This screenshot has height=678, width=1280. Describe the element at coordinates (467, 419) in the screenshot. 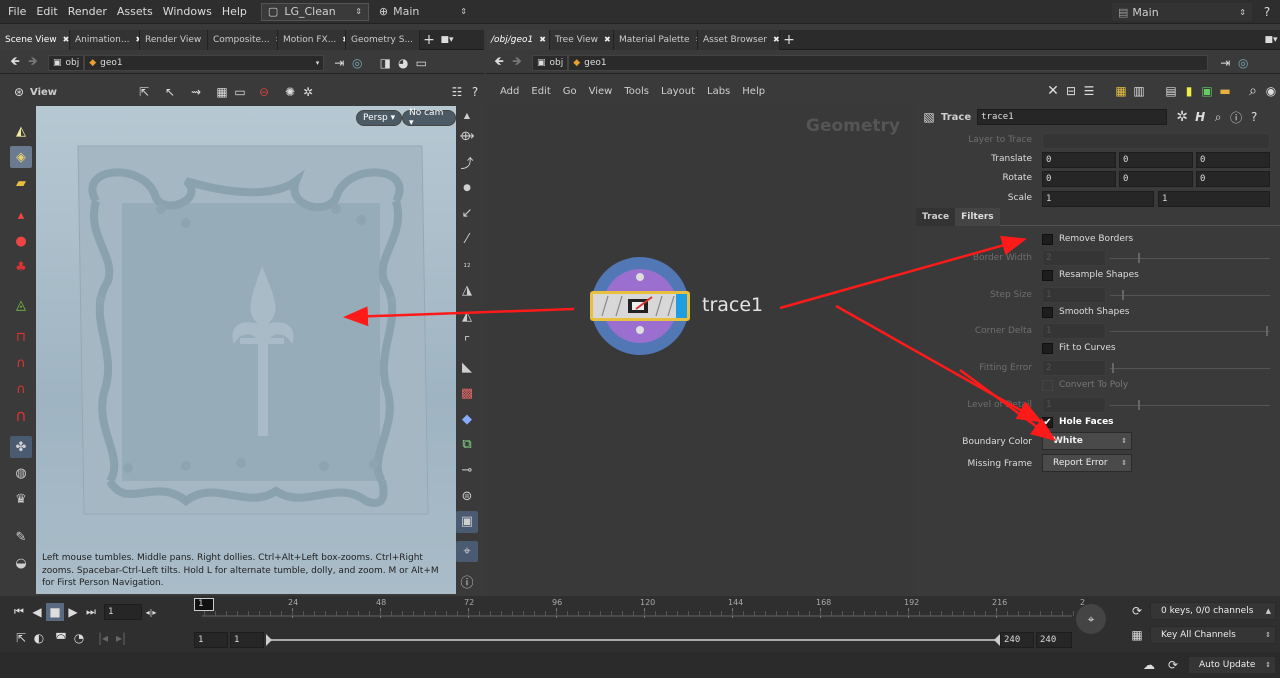

I see `uv-display-icon: ◆` at that location.